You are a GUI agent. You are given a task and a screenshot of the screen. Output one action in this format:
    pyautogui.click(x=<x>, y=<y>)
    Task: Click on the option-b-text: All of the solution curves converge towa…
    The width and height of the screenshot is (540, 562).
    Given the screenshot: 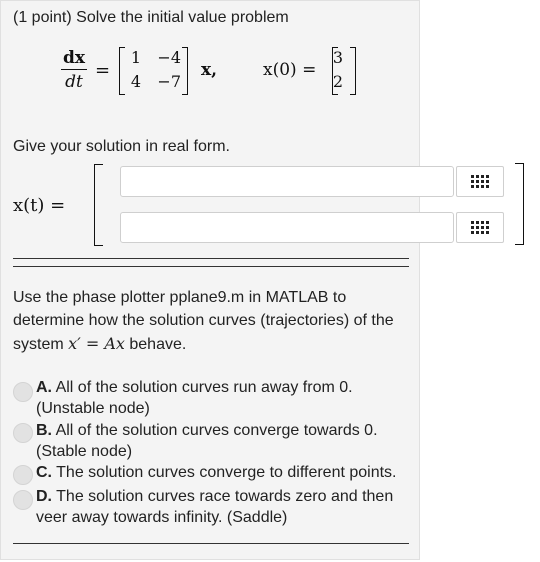 What is the action you would take?
    pyautogui.click(x=207, y=441)
    